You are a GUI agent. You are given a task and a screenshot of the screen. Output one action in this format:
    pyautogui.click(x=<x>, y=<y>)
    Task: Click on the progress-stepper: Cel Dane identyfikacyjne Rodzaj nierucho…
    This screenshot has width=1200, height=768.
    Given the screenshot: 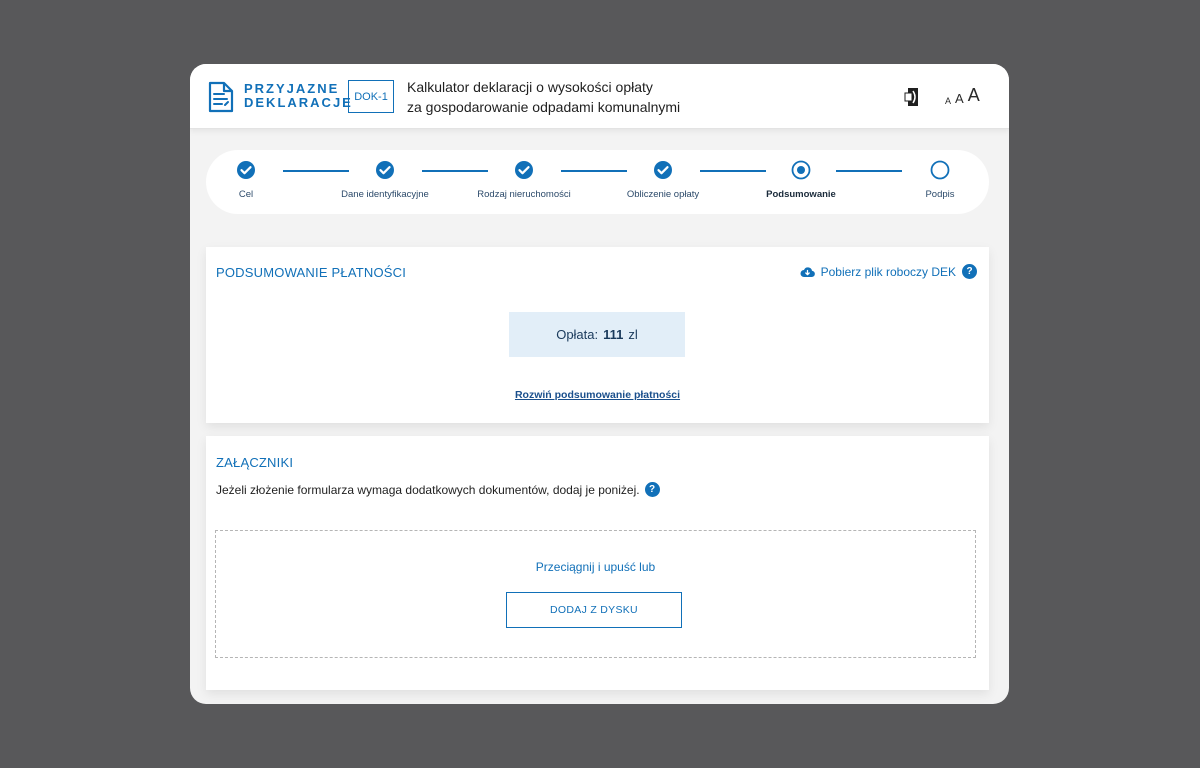 What is the action you would take?
    pyautogui.click(x=597, y=182)
    